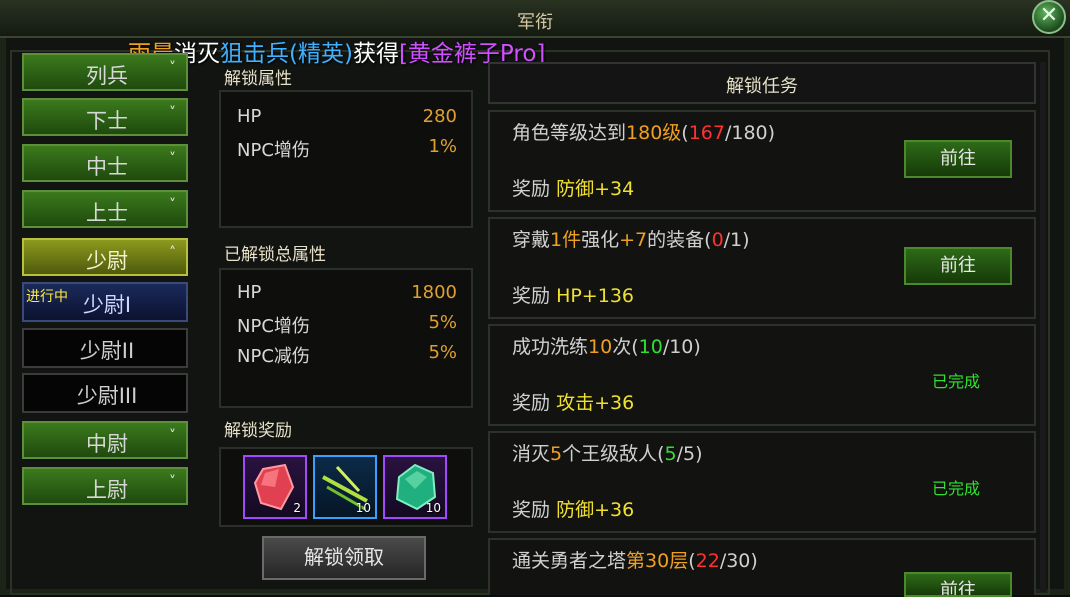  I want to click on attr-row: NPC增伤 1%, so click(347, 149).